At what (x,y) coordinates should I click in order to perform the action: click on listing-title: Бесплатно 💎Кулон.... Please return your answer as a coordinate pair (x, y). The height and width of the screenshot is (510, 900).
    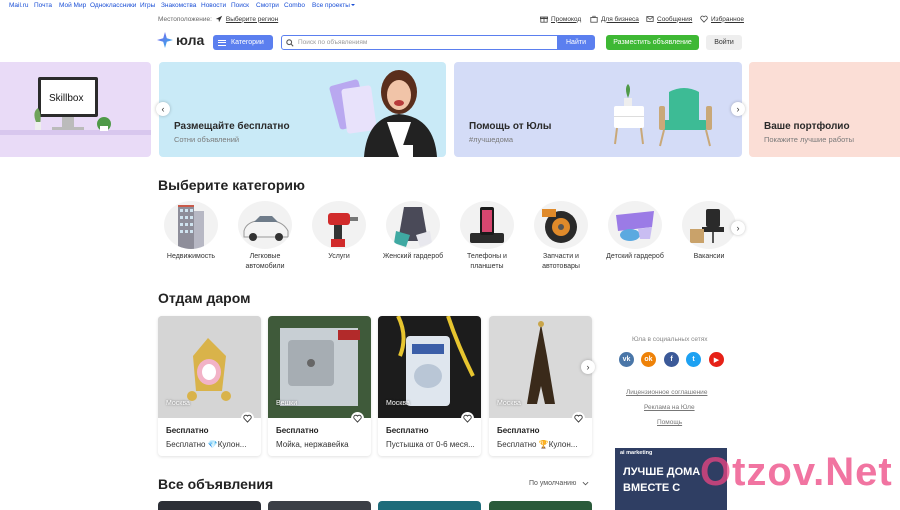
    Looking at the image, I should click on (206, 444).